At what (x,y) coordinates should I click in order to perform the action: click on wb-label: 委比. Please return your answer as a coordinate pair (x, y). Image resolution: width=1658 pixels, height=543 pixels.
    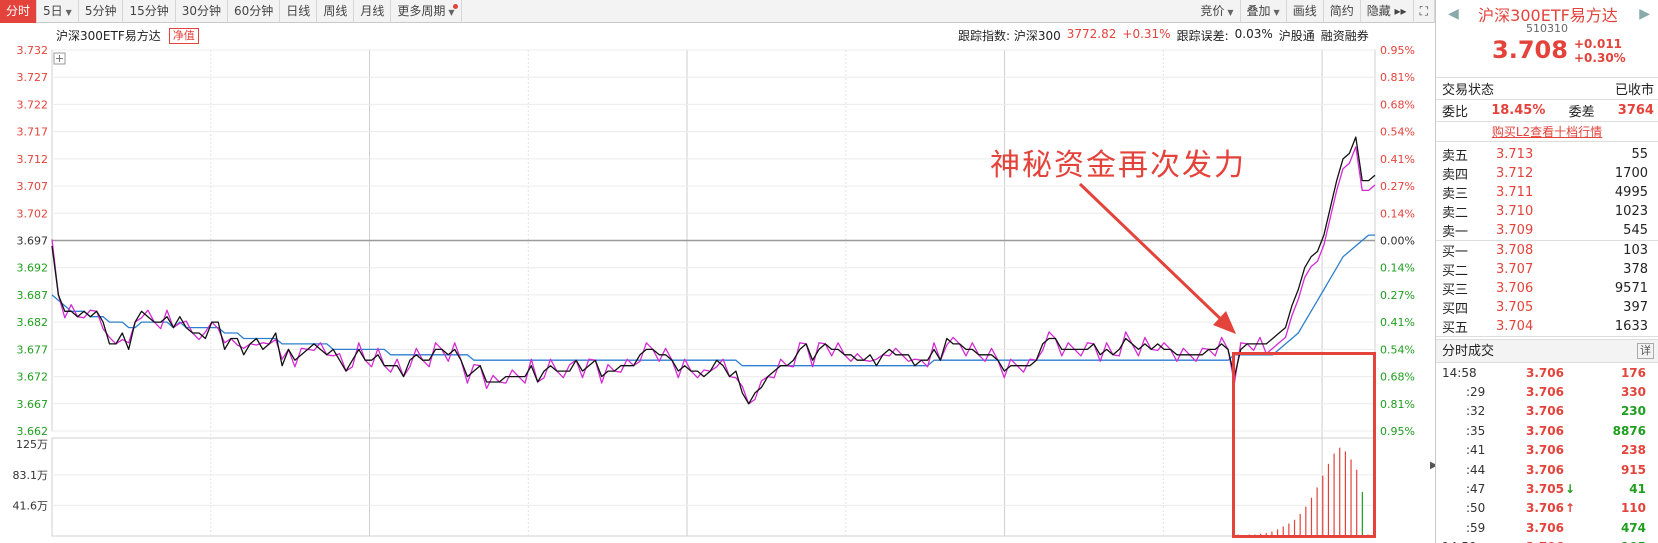
    Looking at the image, I should click on (1455, 112).